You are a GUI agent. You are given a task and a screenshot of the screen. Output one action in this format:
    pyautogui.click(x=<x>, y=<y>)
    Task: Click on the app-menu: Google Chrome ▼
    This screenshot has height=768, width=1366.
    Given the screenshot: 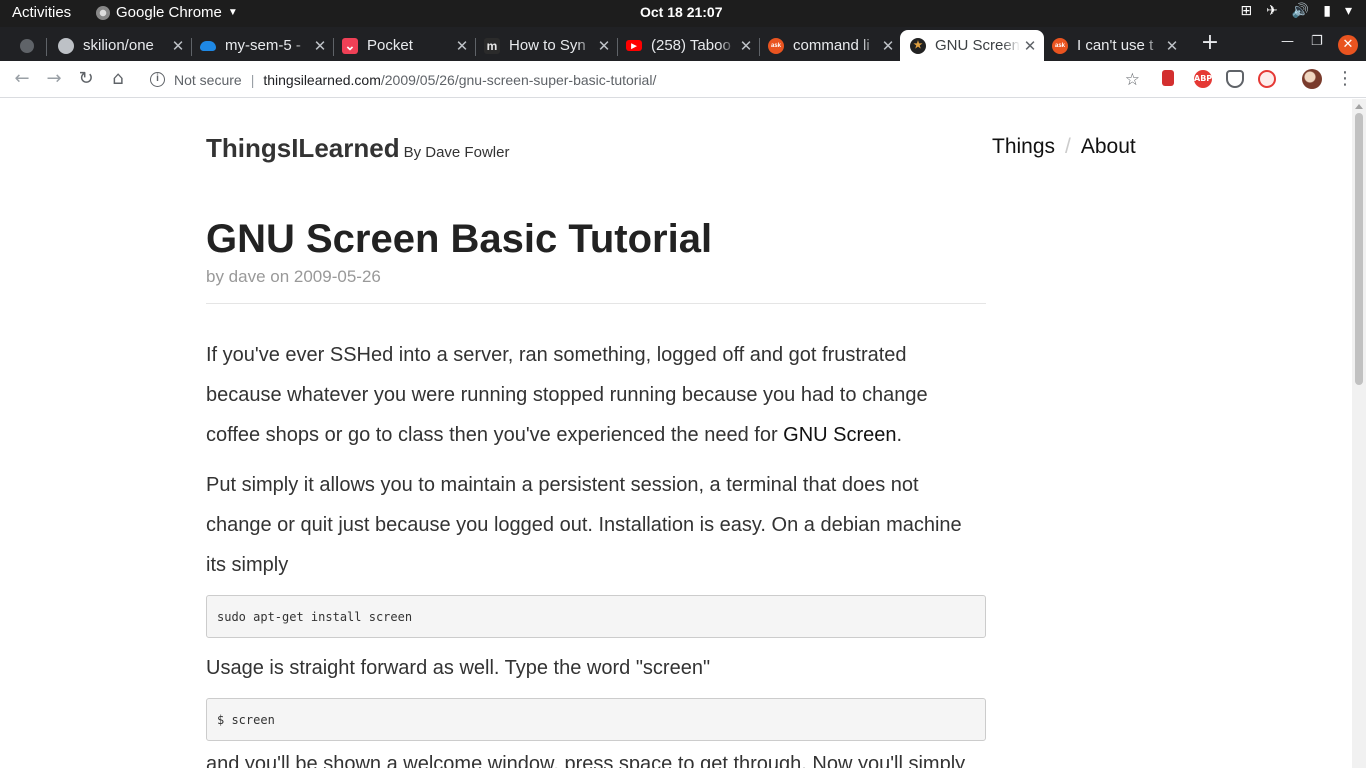 What is the action you would take?
    pyautogui.click(x=167, y=12)
    